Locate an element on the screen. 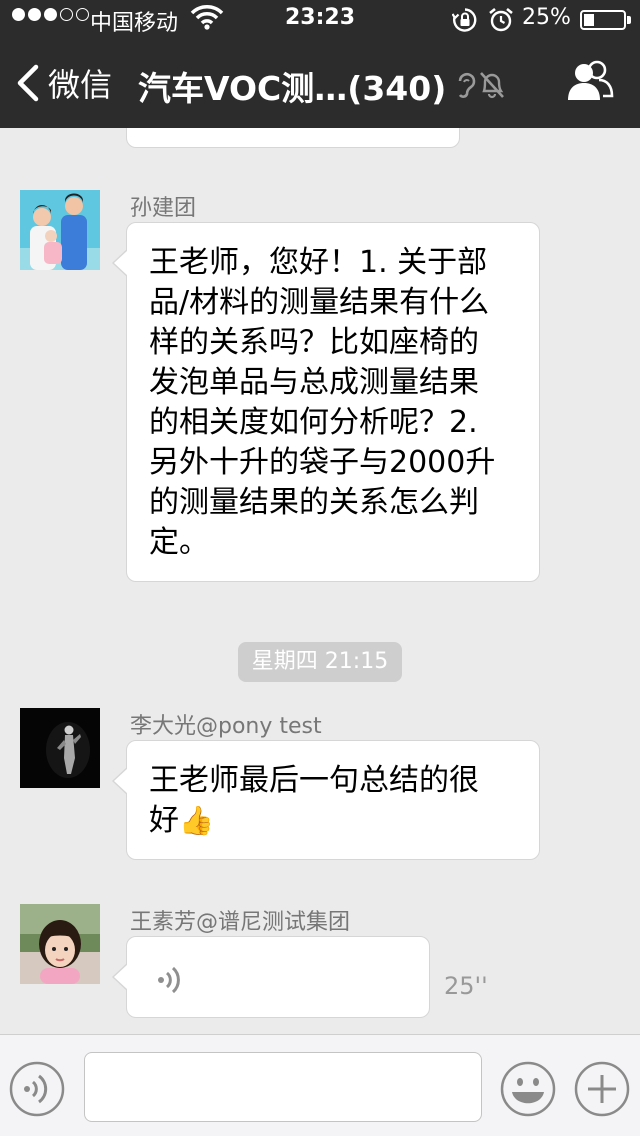 The height and width of the screenshot is (1136, 640). battery-percentage: 25% is located at coordinates (546, 17).